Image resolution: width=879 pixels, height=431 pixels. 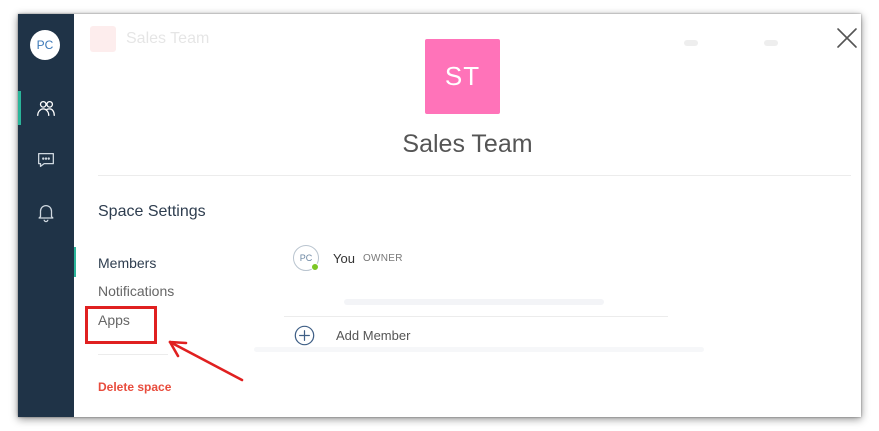 I want to click on left-rail: PC, so click(x=46, y=215).